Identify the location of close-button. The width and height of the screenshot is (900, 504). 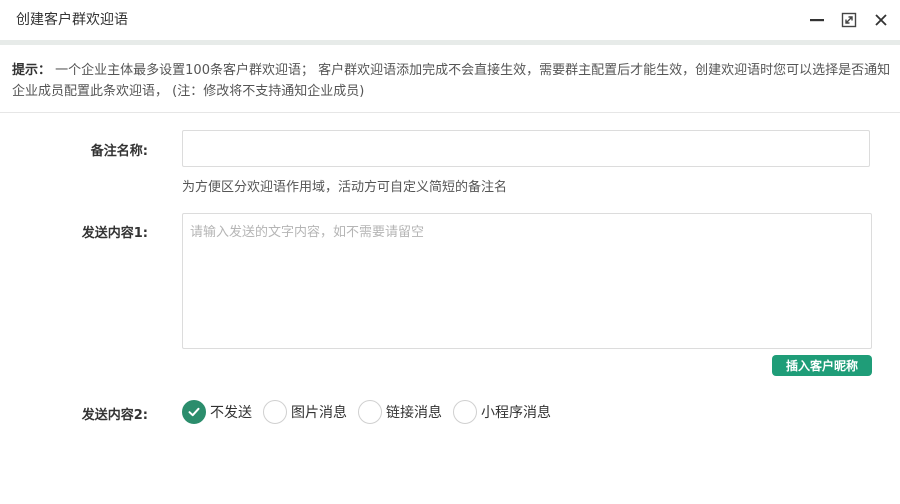
(881, 20).